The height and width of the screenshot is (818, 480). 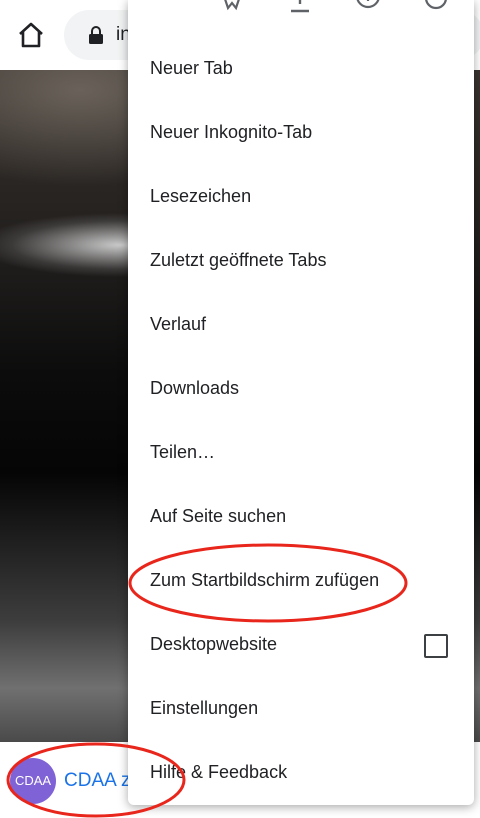 What do you see at coordinates (368, 10) in the screenshot?
I see `info-icon` at bounding box center [368, 10].